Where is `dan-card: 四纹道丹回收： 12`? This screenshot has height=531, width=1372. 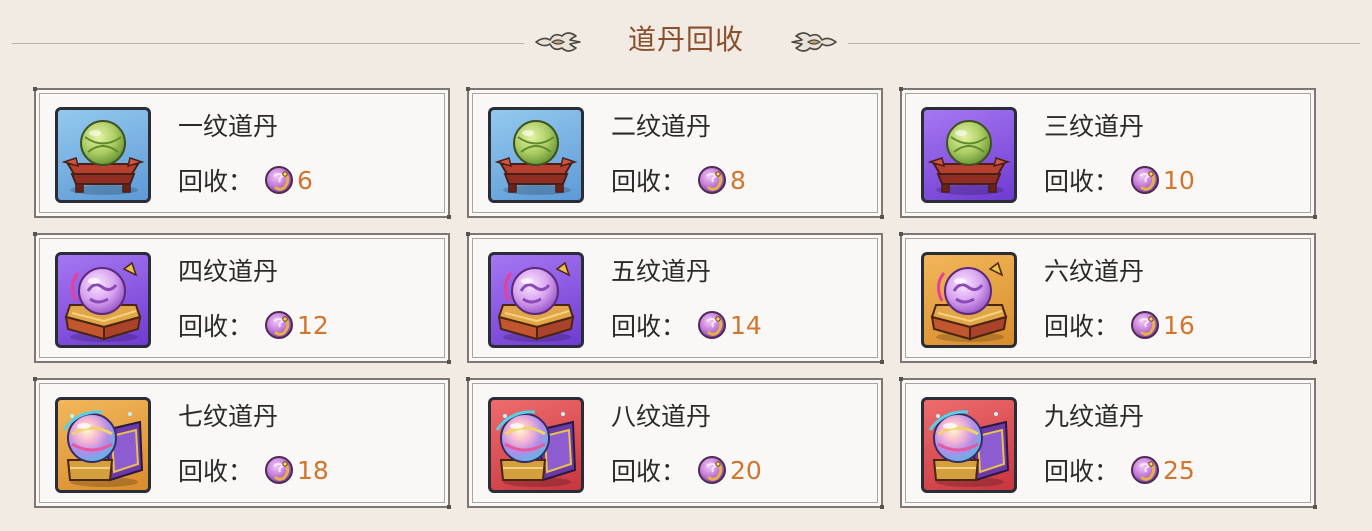
dan-card: 四纹道丹回收： 12 is located at coordinates (242, 298).